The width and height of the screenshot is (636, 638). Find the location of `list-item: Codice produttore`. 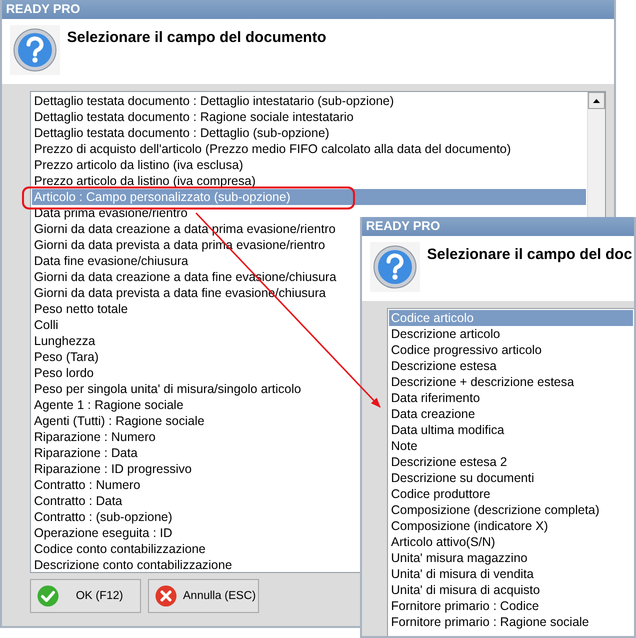

list-item: Codice produttore is located at coordinates (439, 494).